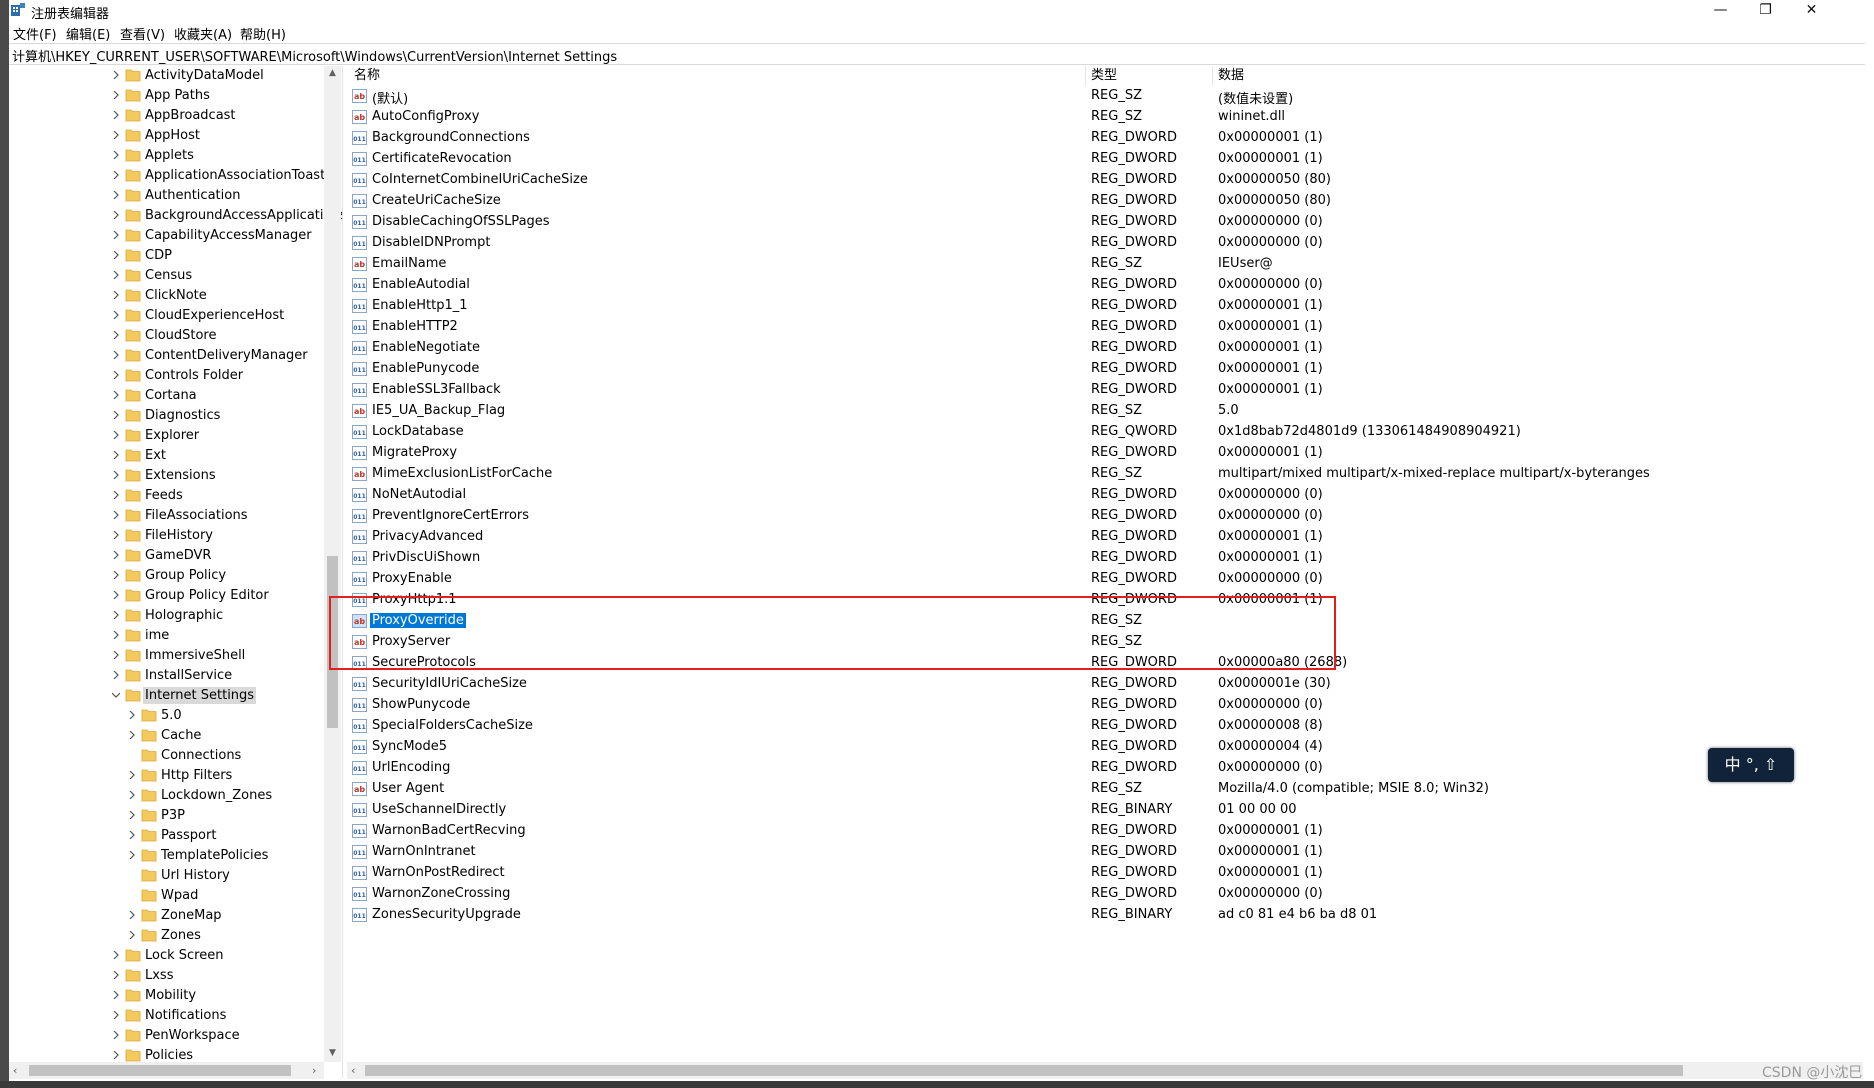 Image resolution: width=1874 pixels, height=1088 pixels. What do you see at coordinates (170, 176) in the screenshot?
I see `tree-item: ApplicationAssociationToasts` at bounding box center [170, 176].